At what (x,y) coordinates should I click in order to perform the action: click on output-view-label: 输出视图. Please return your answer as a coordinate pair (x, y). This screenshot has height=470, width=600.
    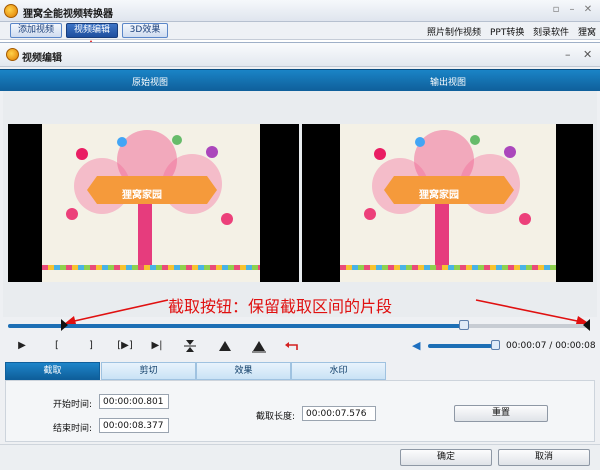
    Looking at the image, I should click on (447, 83).